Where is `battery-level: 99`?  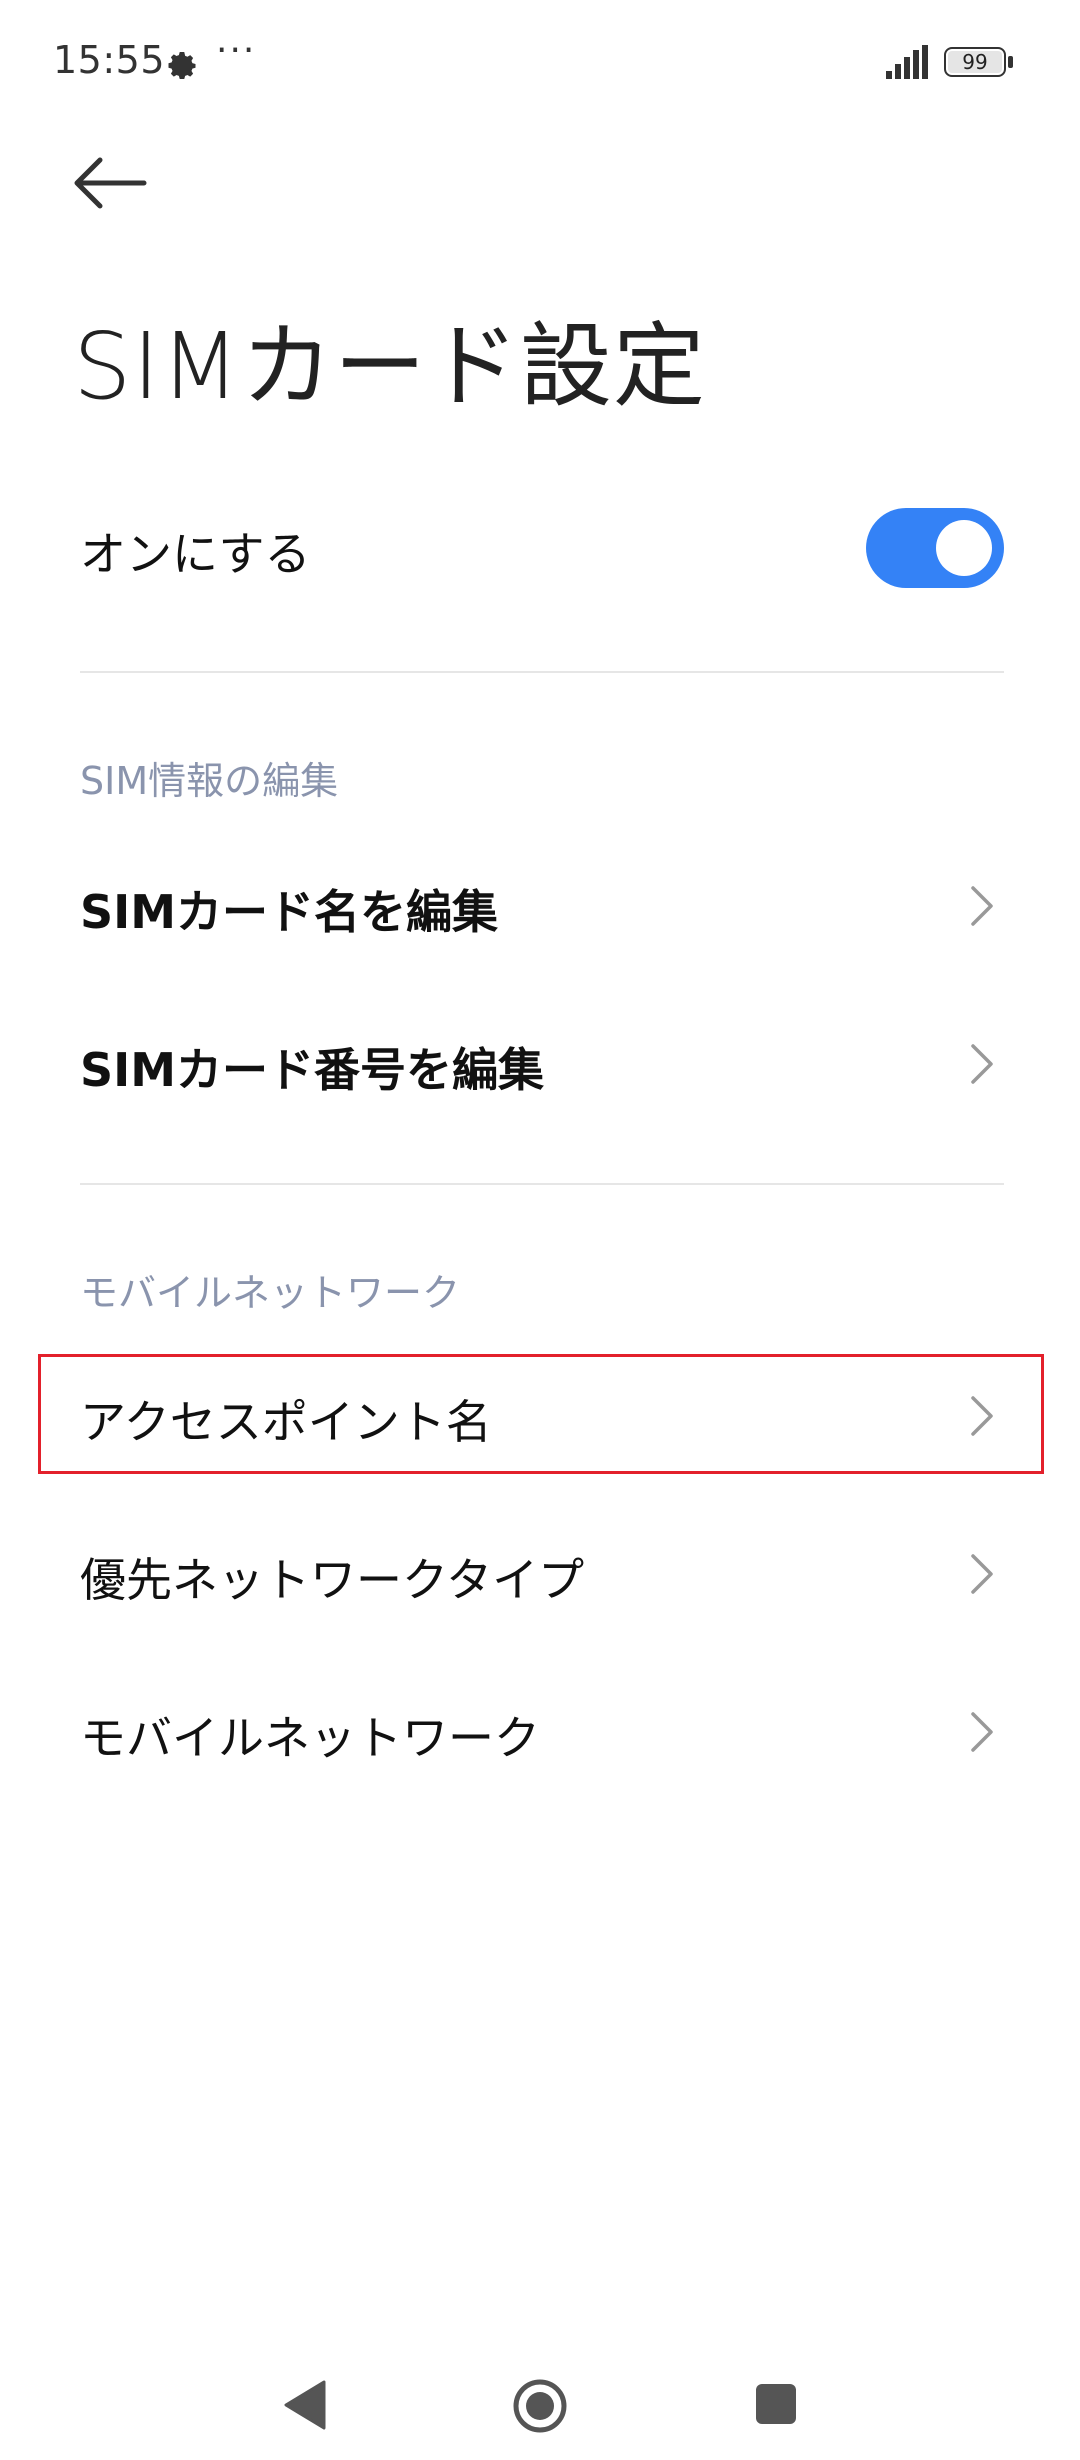
battery-level: 99 is located at coordinates (975, 62).